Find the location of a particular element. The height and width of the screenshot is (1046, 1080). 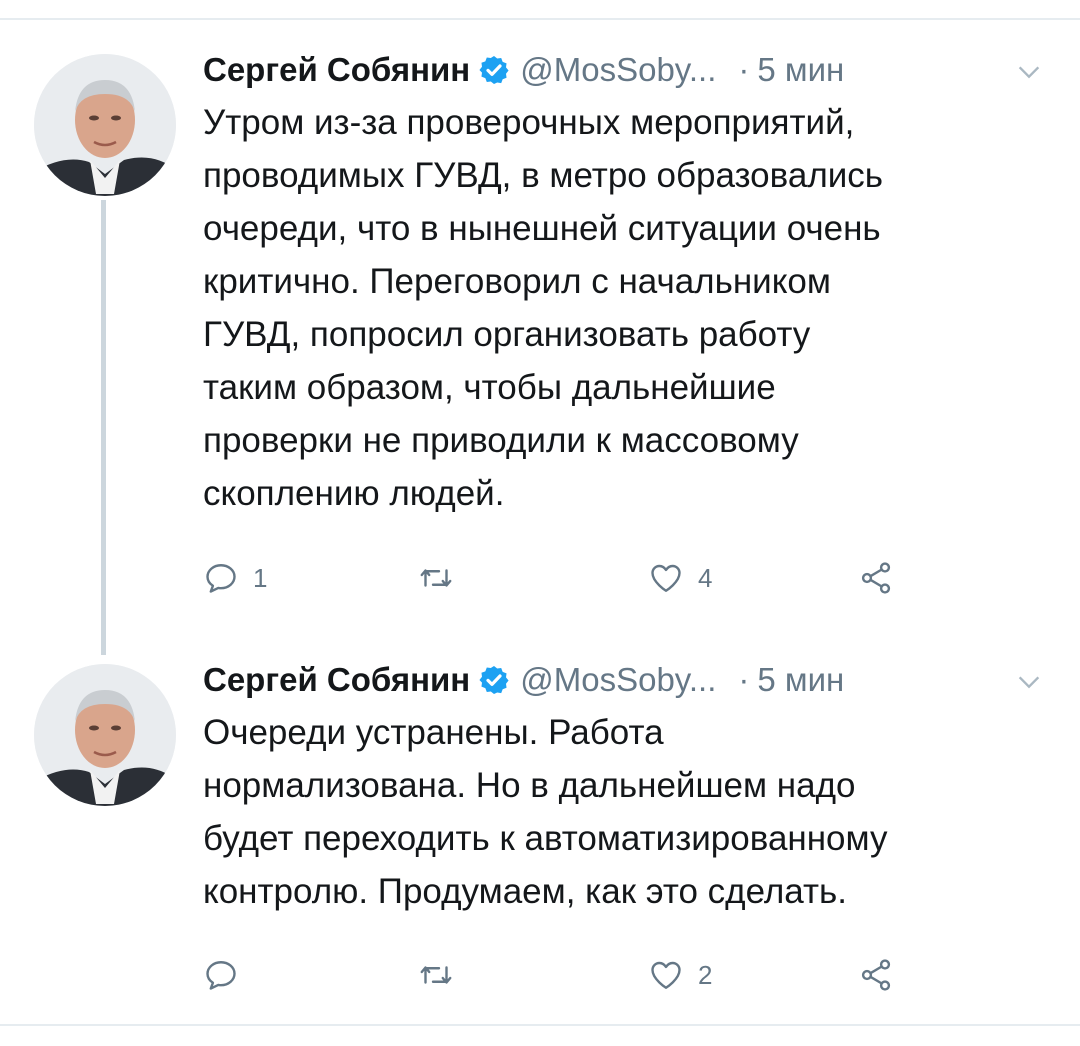

tweet-text-line: критично. Переговорил с начальником is located at coordinates (517, 281).